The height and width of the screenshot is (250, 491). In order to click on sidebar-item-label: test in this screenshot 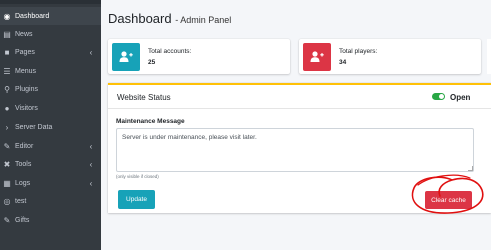, I will do `click(21, 201)`.